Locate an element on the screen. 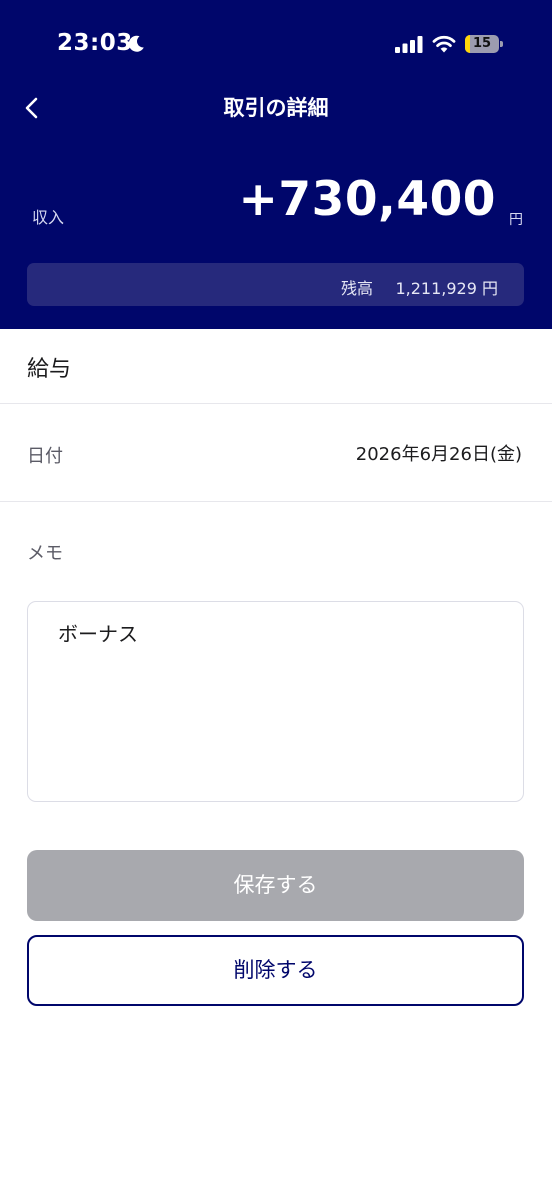  cellular-signal-icon is located at coordinates (409, 44).